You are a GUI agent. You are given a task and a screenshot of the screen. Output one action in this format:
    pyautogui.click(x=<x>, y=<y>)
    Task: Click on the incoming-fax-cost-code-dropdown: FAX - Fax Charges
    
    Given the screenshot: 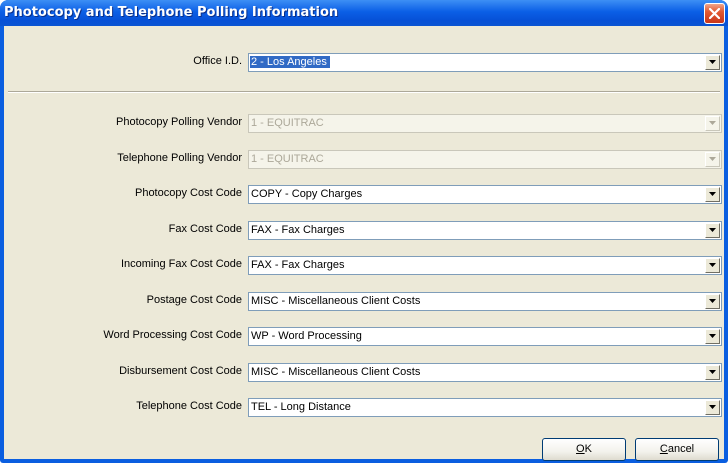 What is the action you would take?
    pyautogui.click(x=485, y=265)
    